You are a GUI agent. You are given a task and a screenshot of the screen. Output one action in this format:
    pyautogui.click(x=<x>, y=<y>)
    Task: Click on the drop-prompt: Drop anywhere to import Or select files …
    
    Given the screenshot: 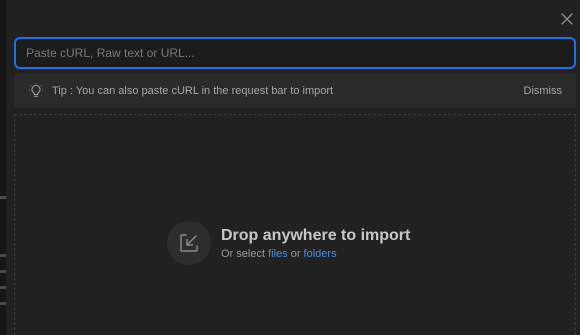 What is the action you would take?
    pyautogui.click(x=288, y=243)
    